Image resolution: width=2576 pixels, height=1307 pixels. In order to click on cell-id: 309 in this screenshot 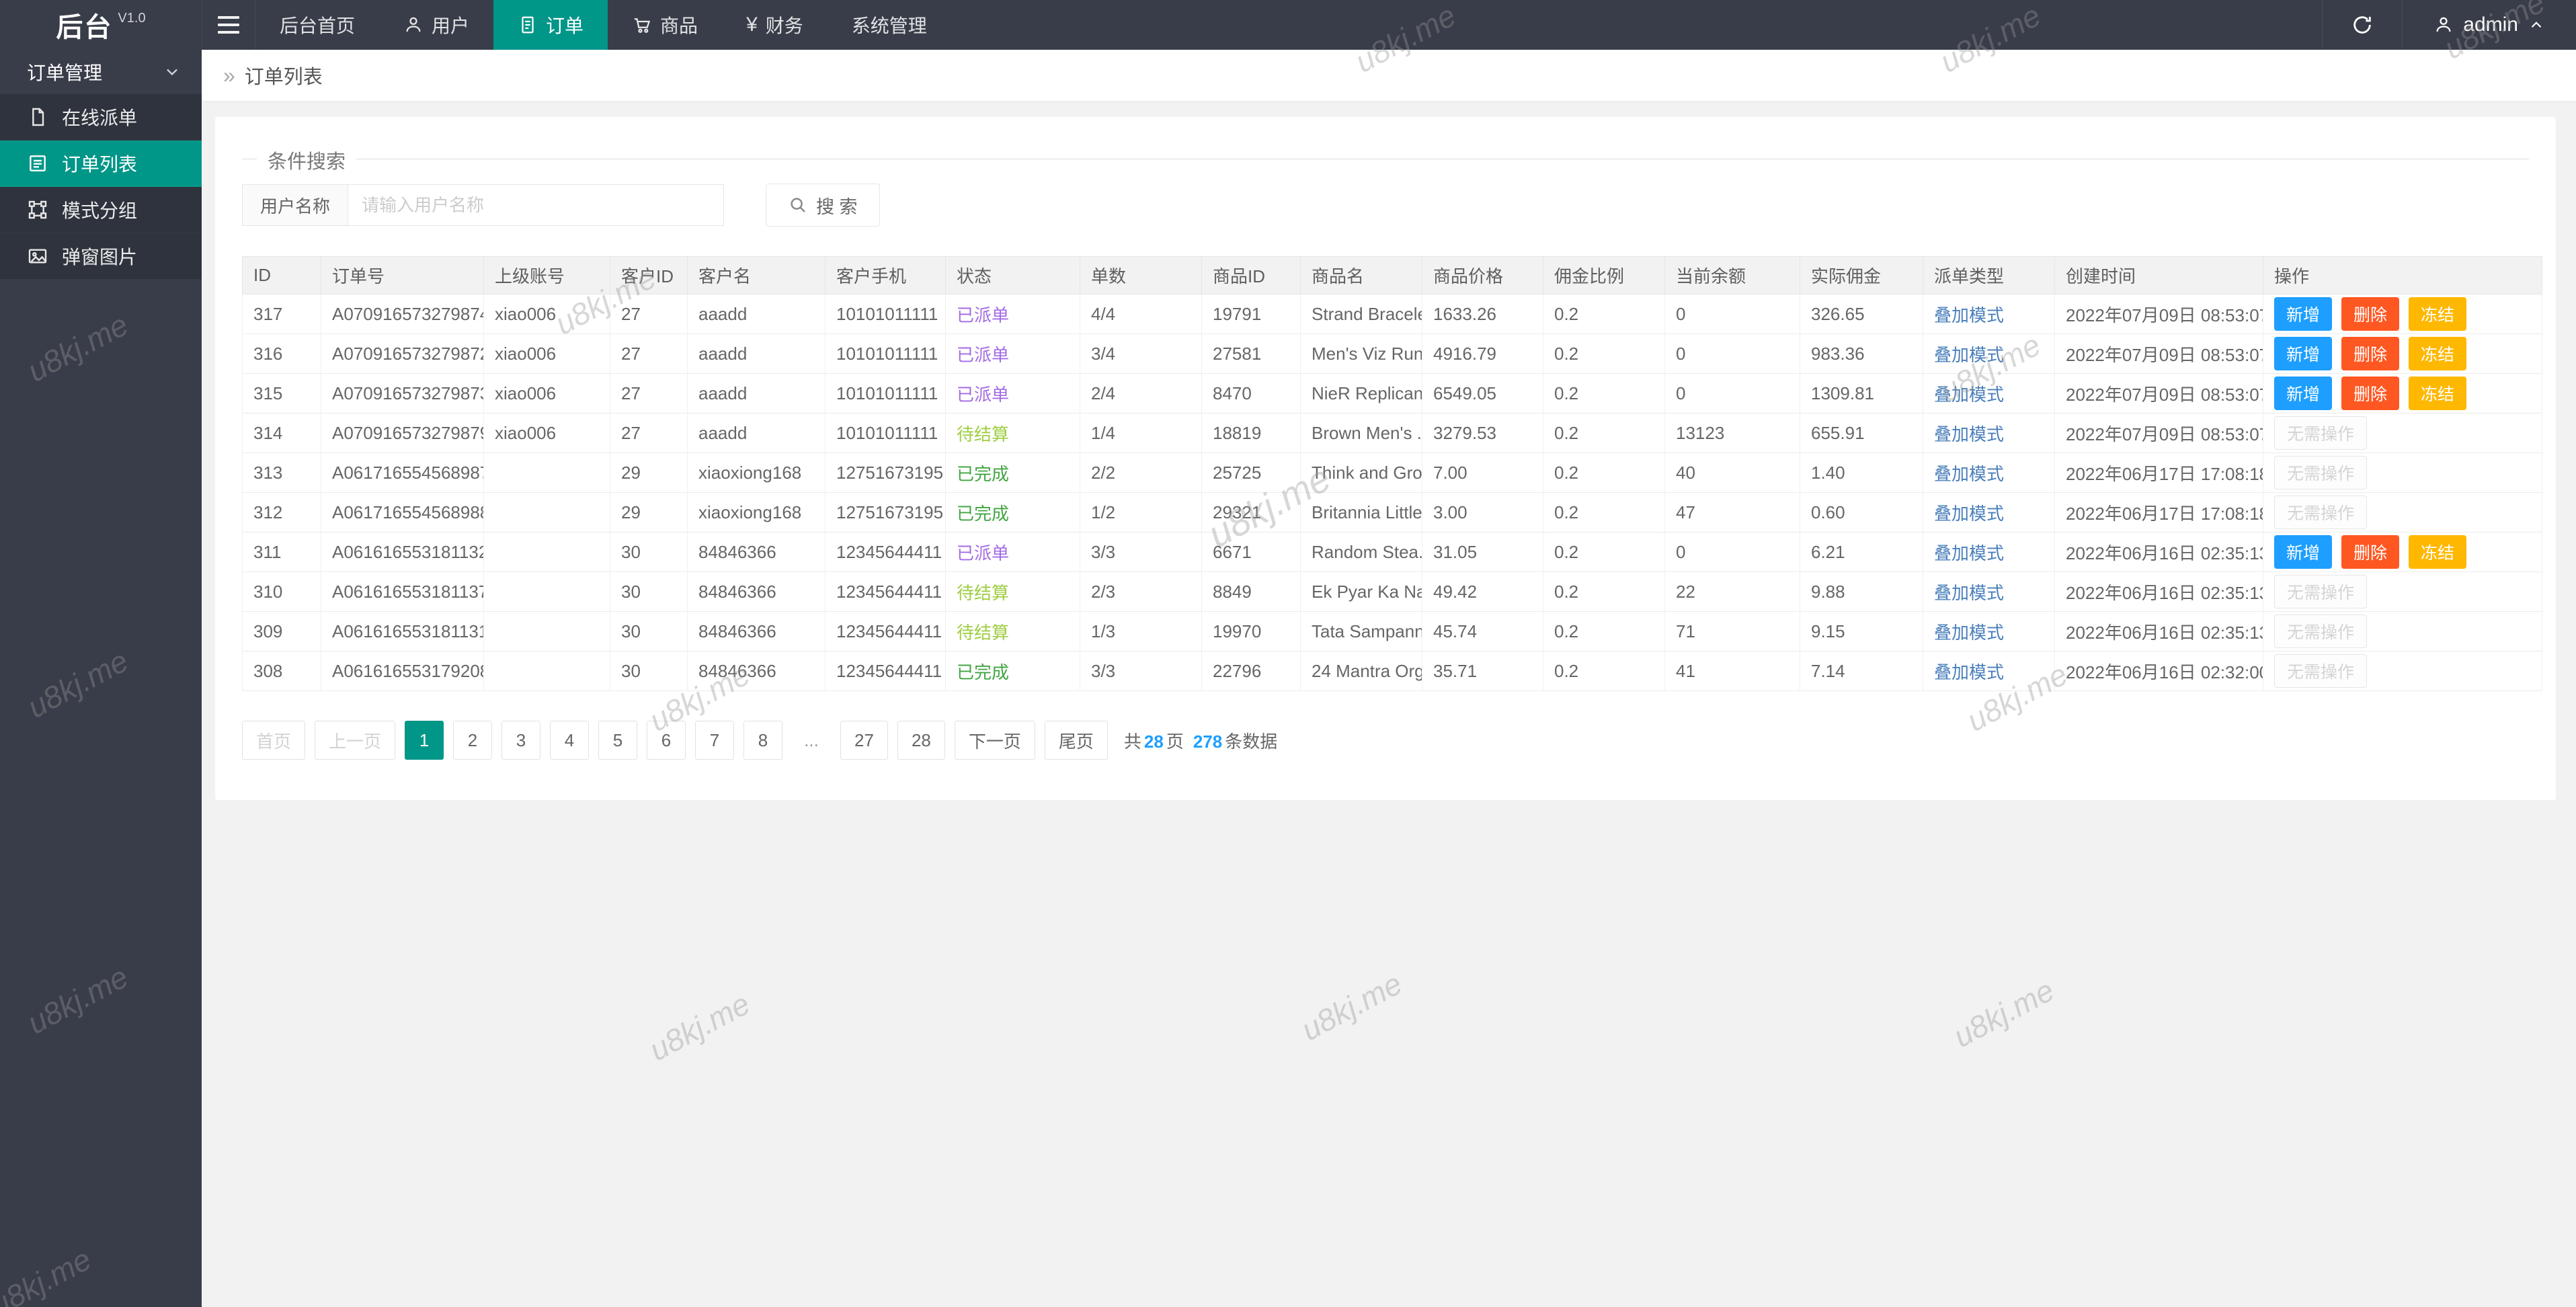, I will do `click(281, 631)`.